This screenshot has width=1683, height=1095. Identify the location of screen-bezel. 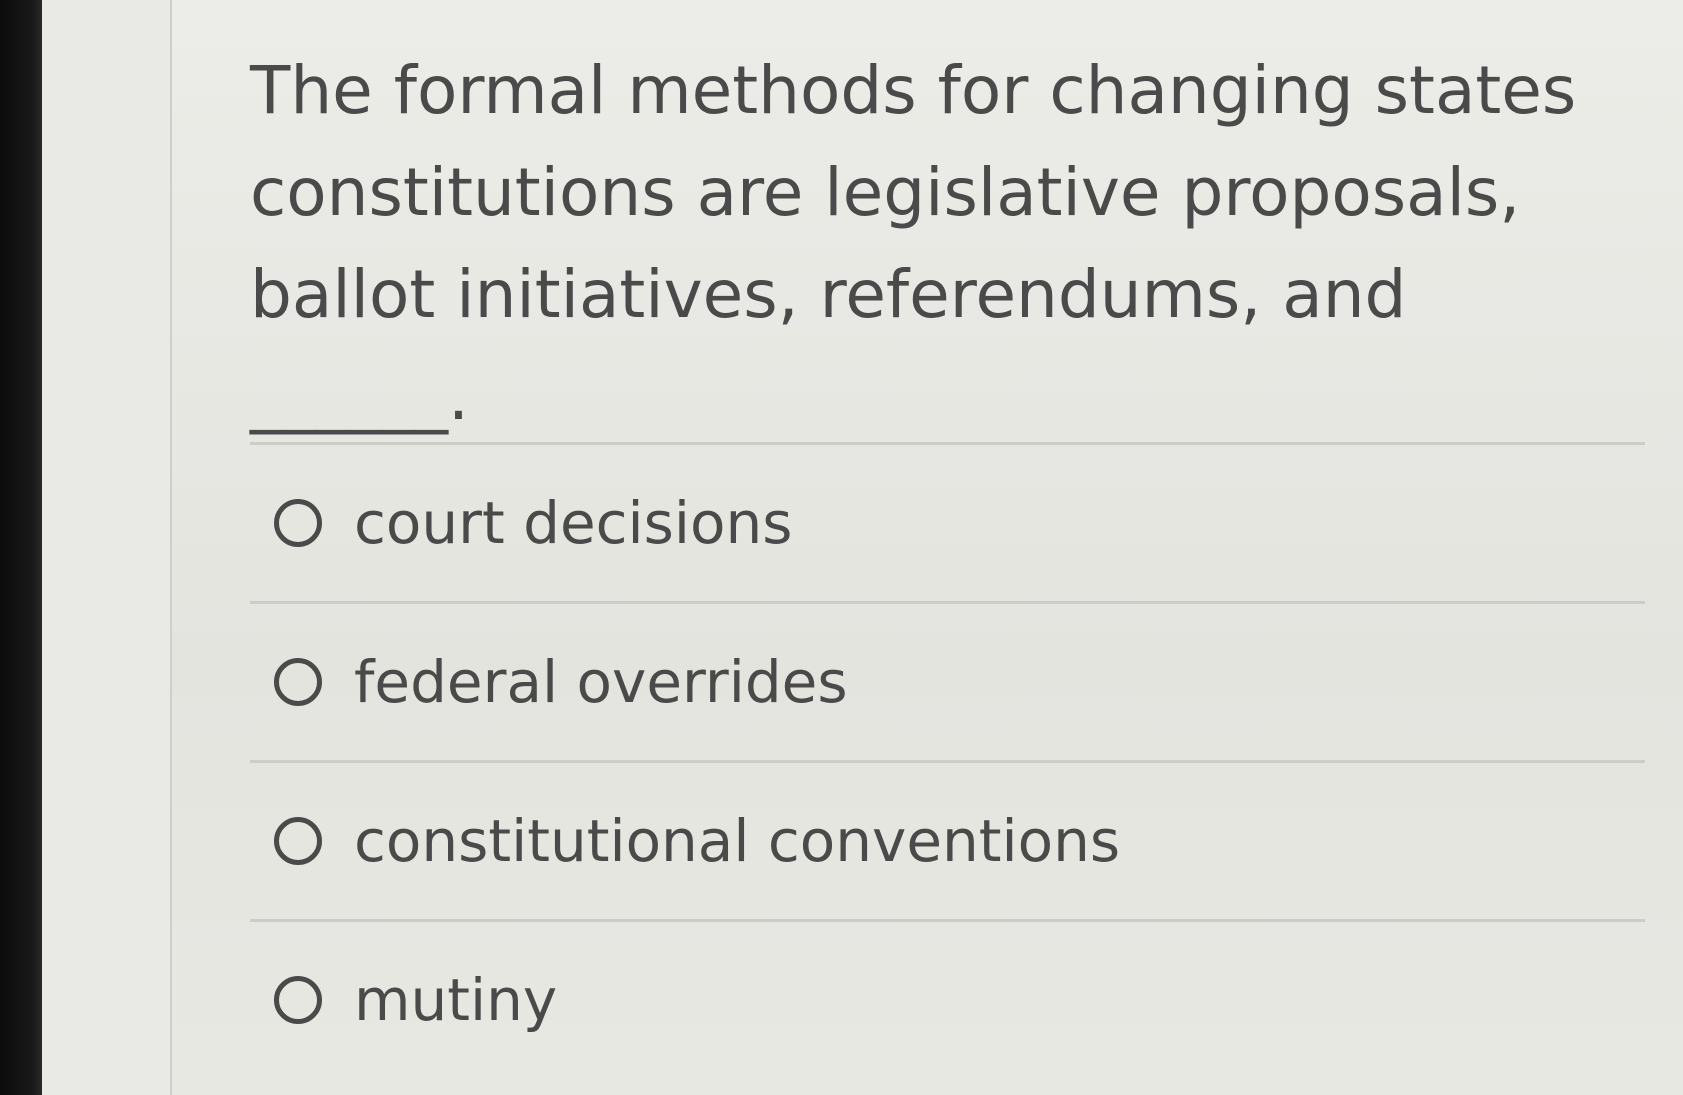
(21, 547).